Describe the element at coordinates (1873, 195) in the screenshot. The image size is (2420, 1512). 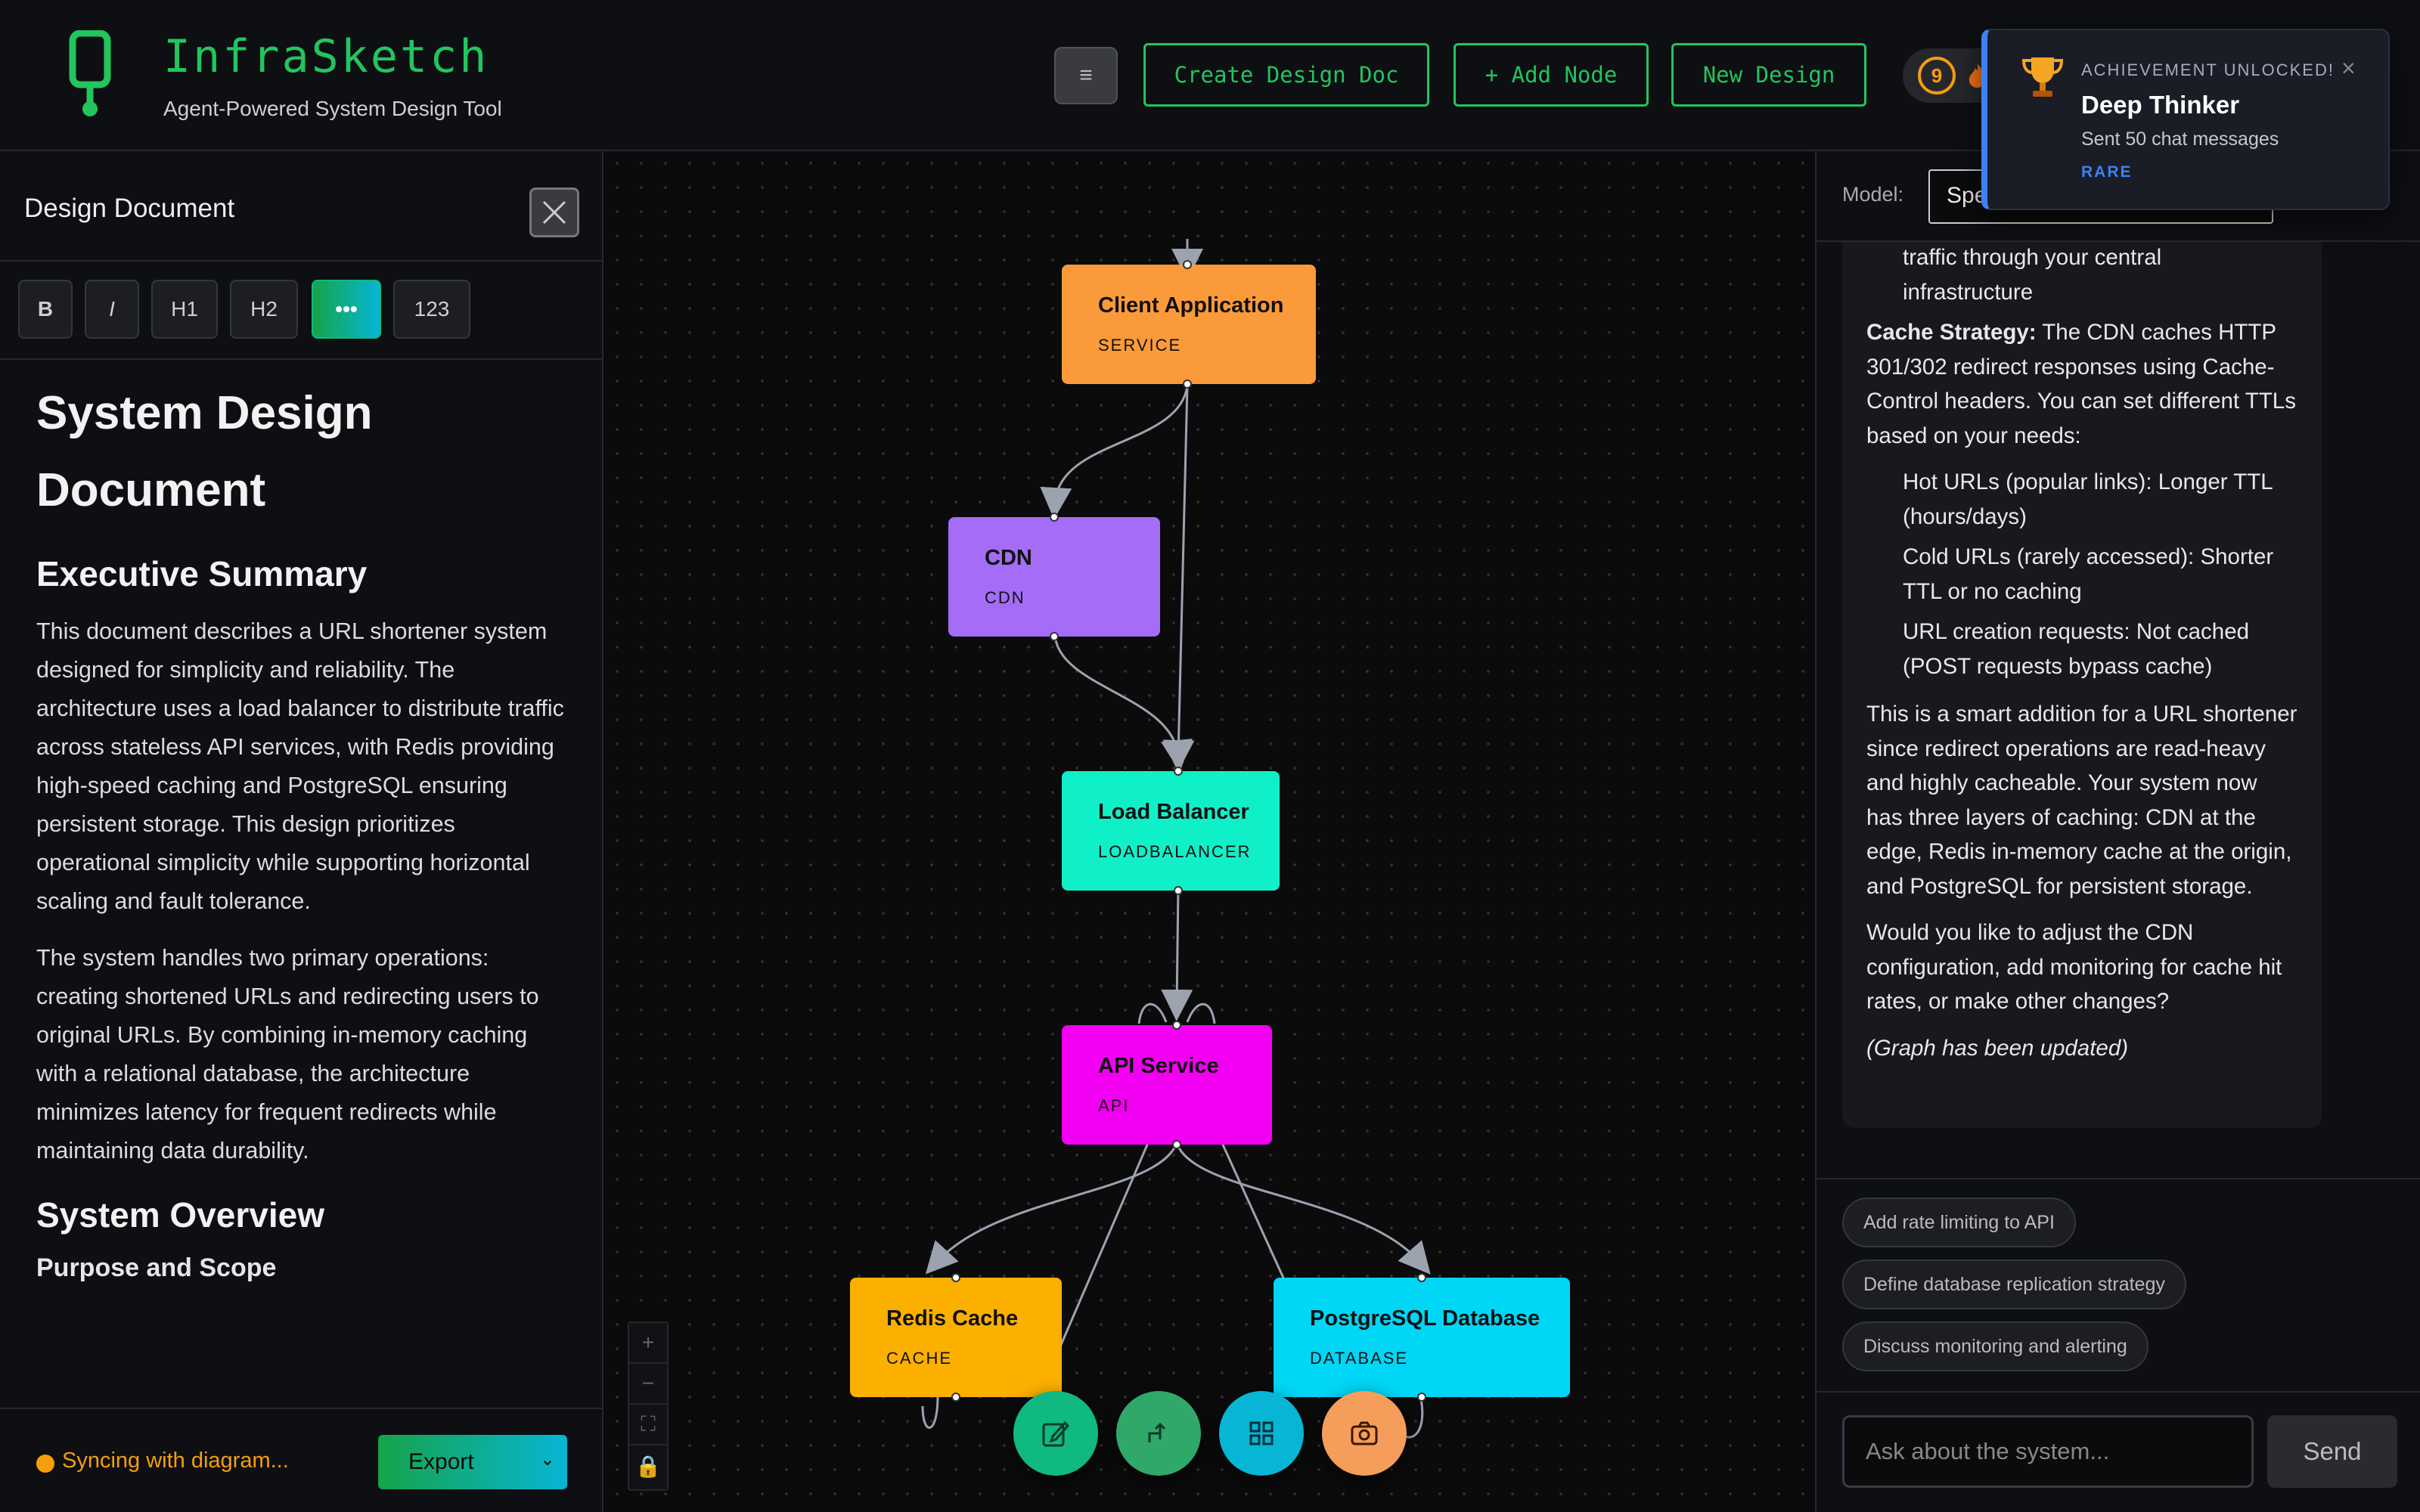
I see `model-label: Model:` at that location.